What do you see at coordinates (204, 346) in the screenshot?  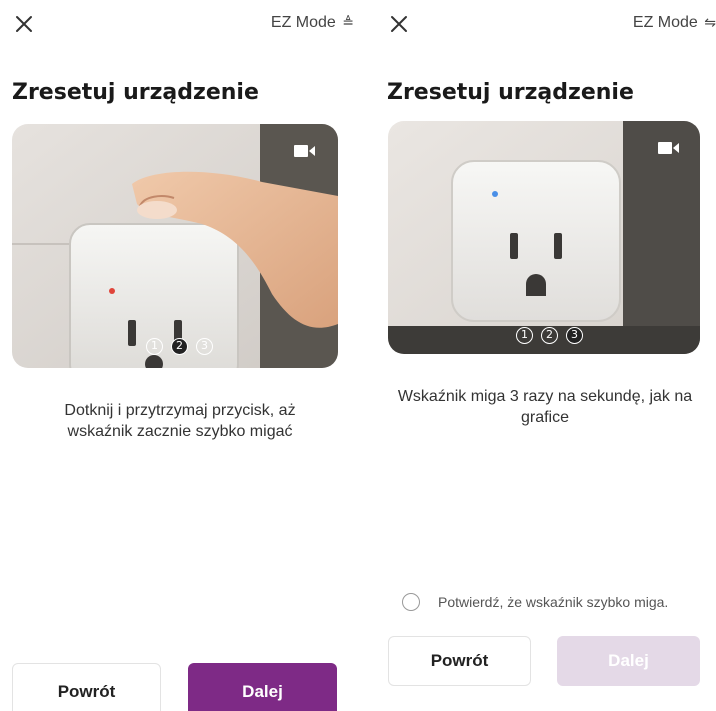 I see `step-dot: 3` at bounding box center [204, 346].